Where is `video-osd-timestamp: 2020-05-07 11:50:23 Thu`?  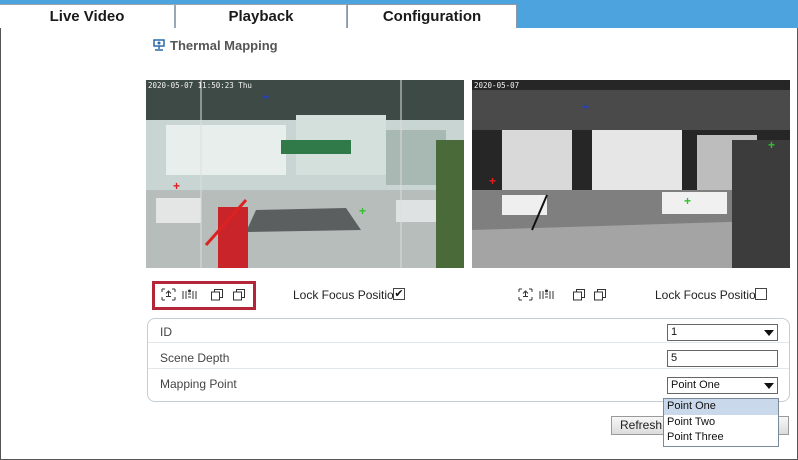
video-osd-timestamp: 2020-05-07 11:50:23 Thu is located at coordinates (200, 85).